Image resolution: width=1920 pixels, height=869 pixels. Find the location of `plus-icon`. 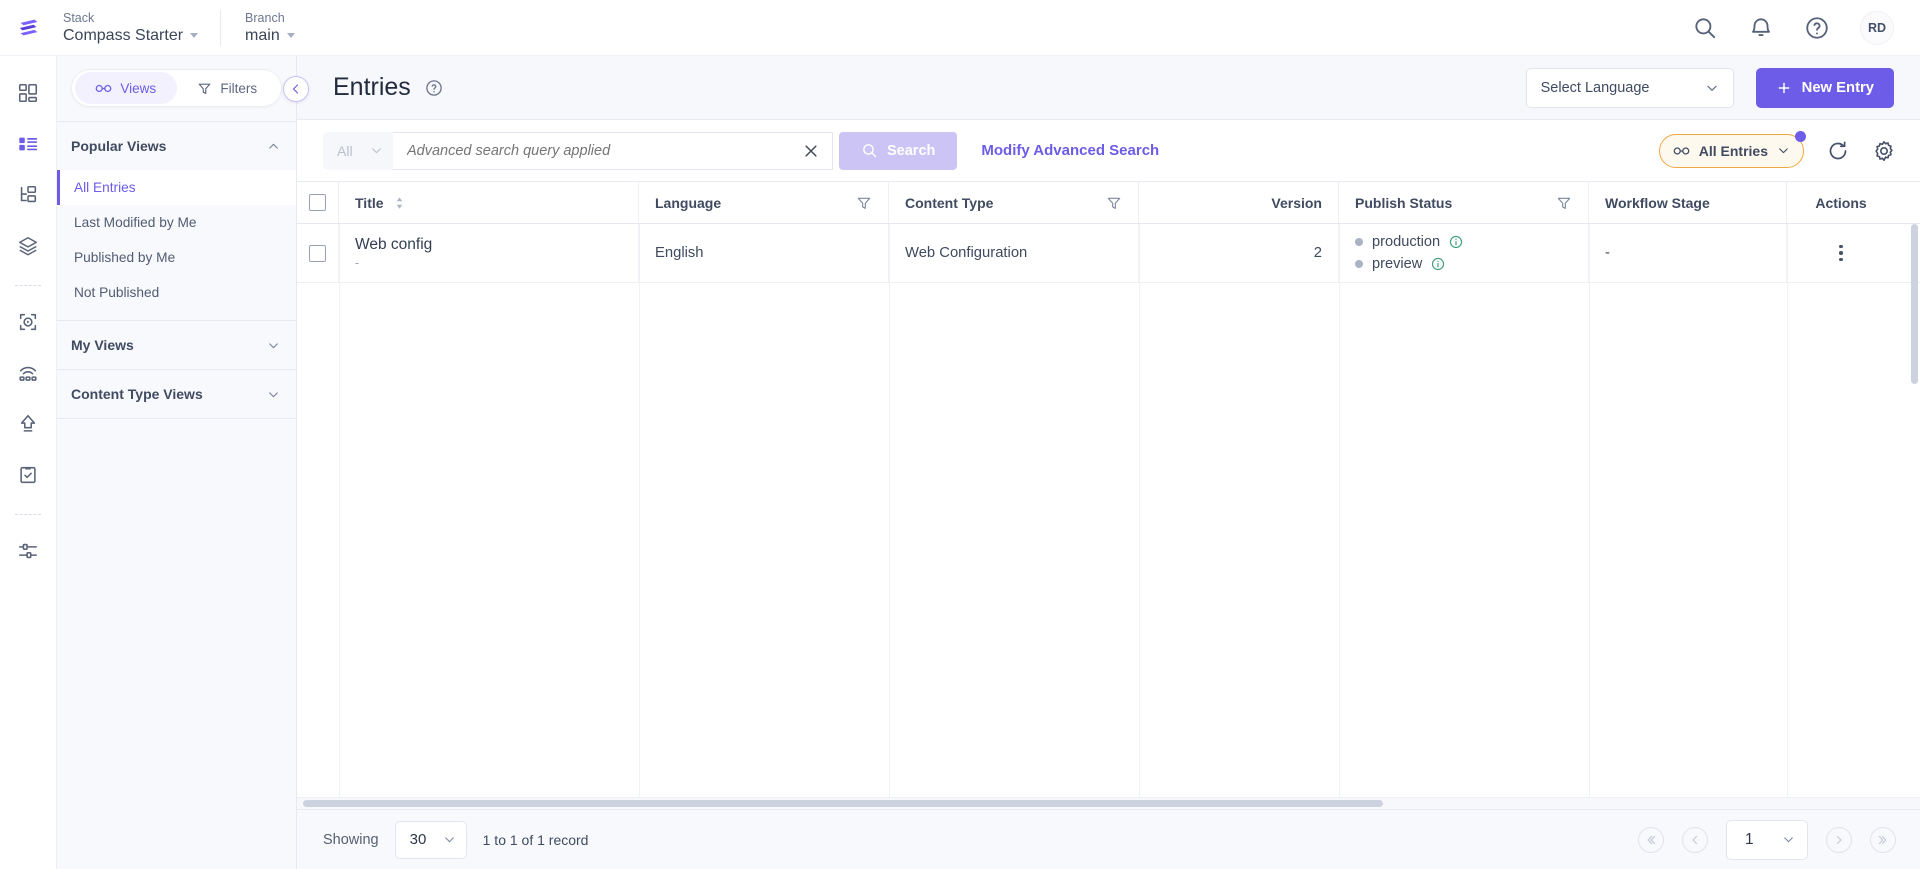

plus-icon is located at coordinates (1784, 87).